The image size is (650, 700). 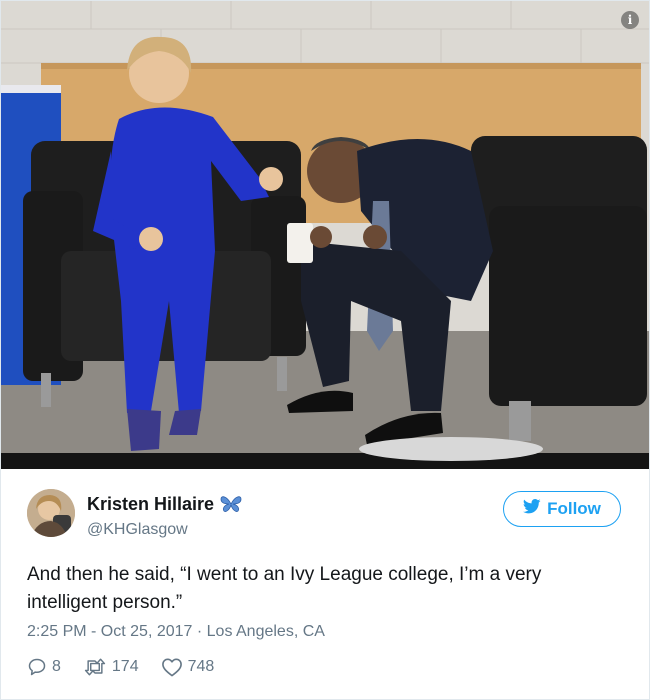 I want to click on reply-count: 8, so click(x=56, y=666).